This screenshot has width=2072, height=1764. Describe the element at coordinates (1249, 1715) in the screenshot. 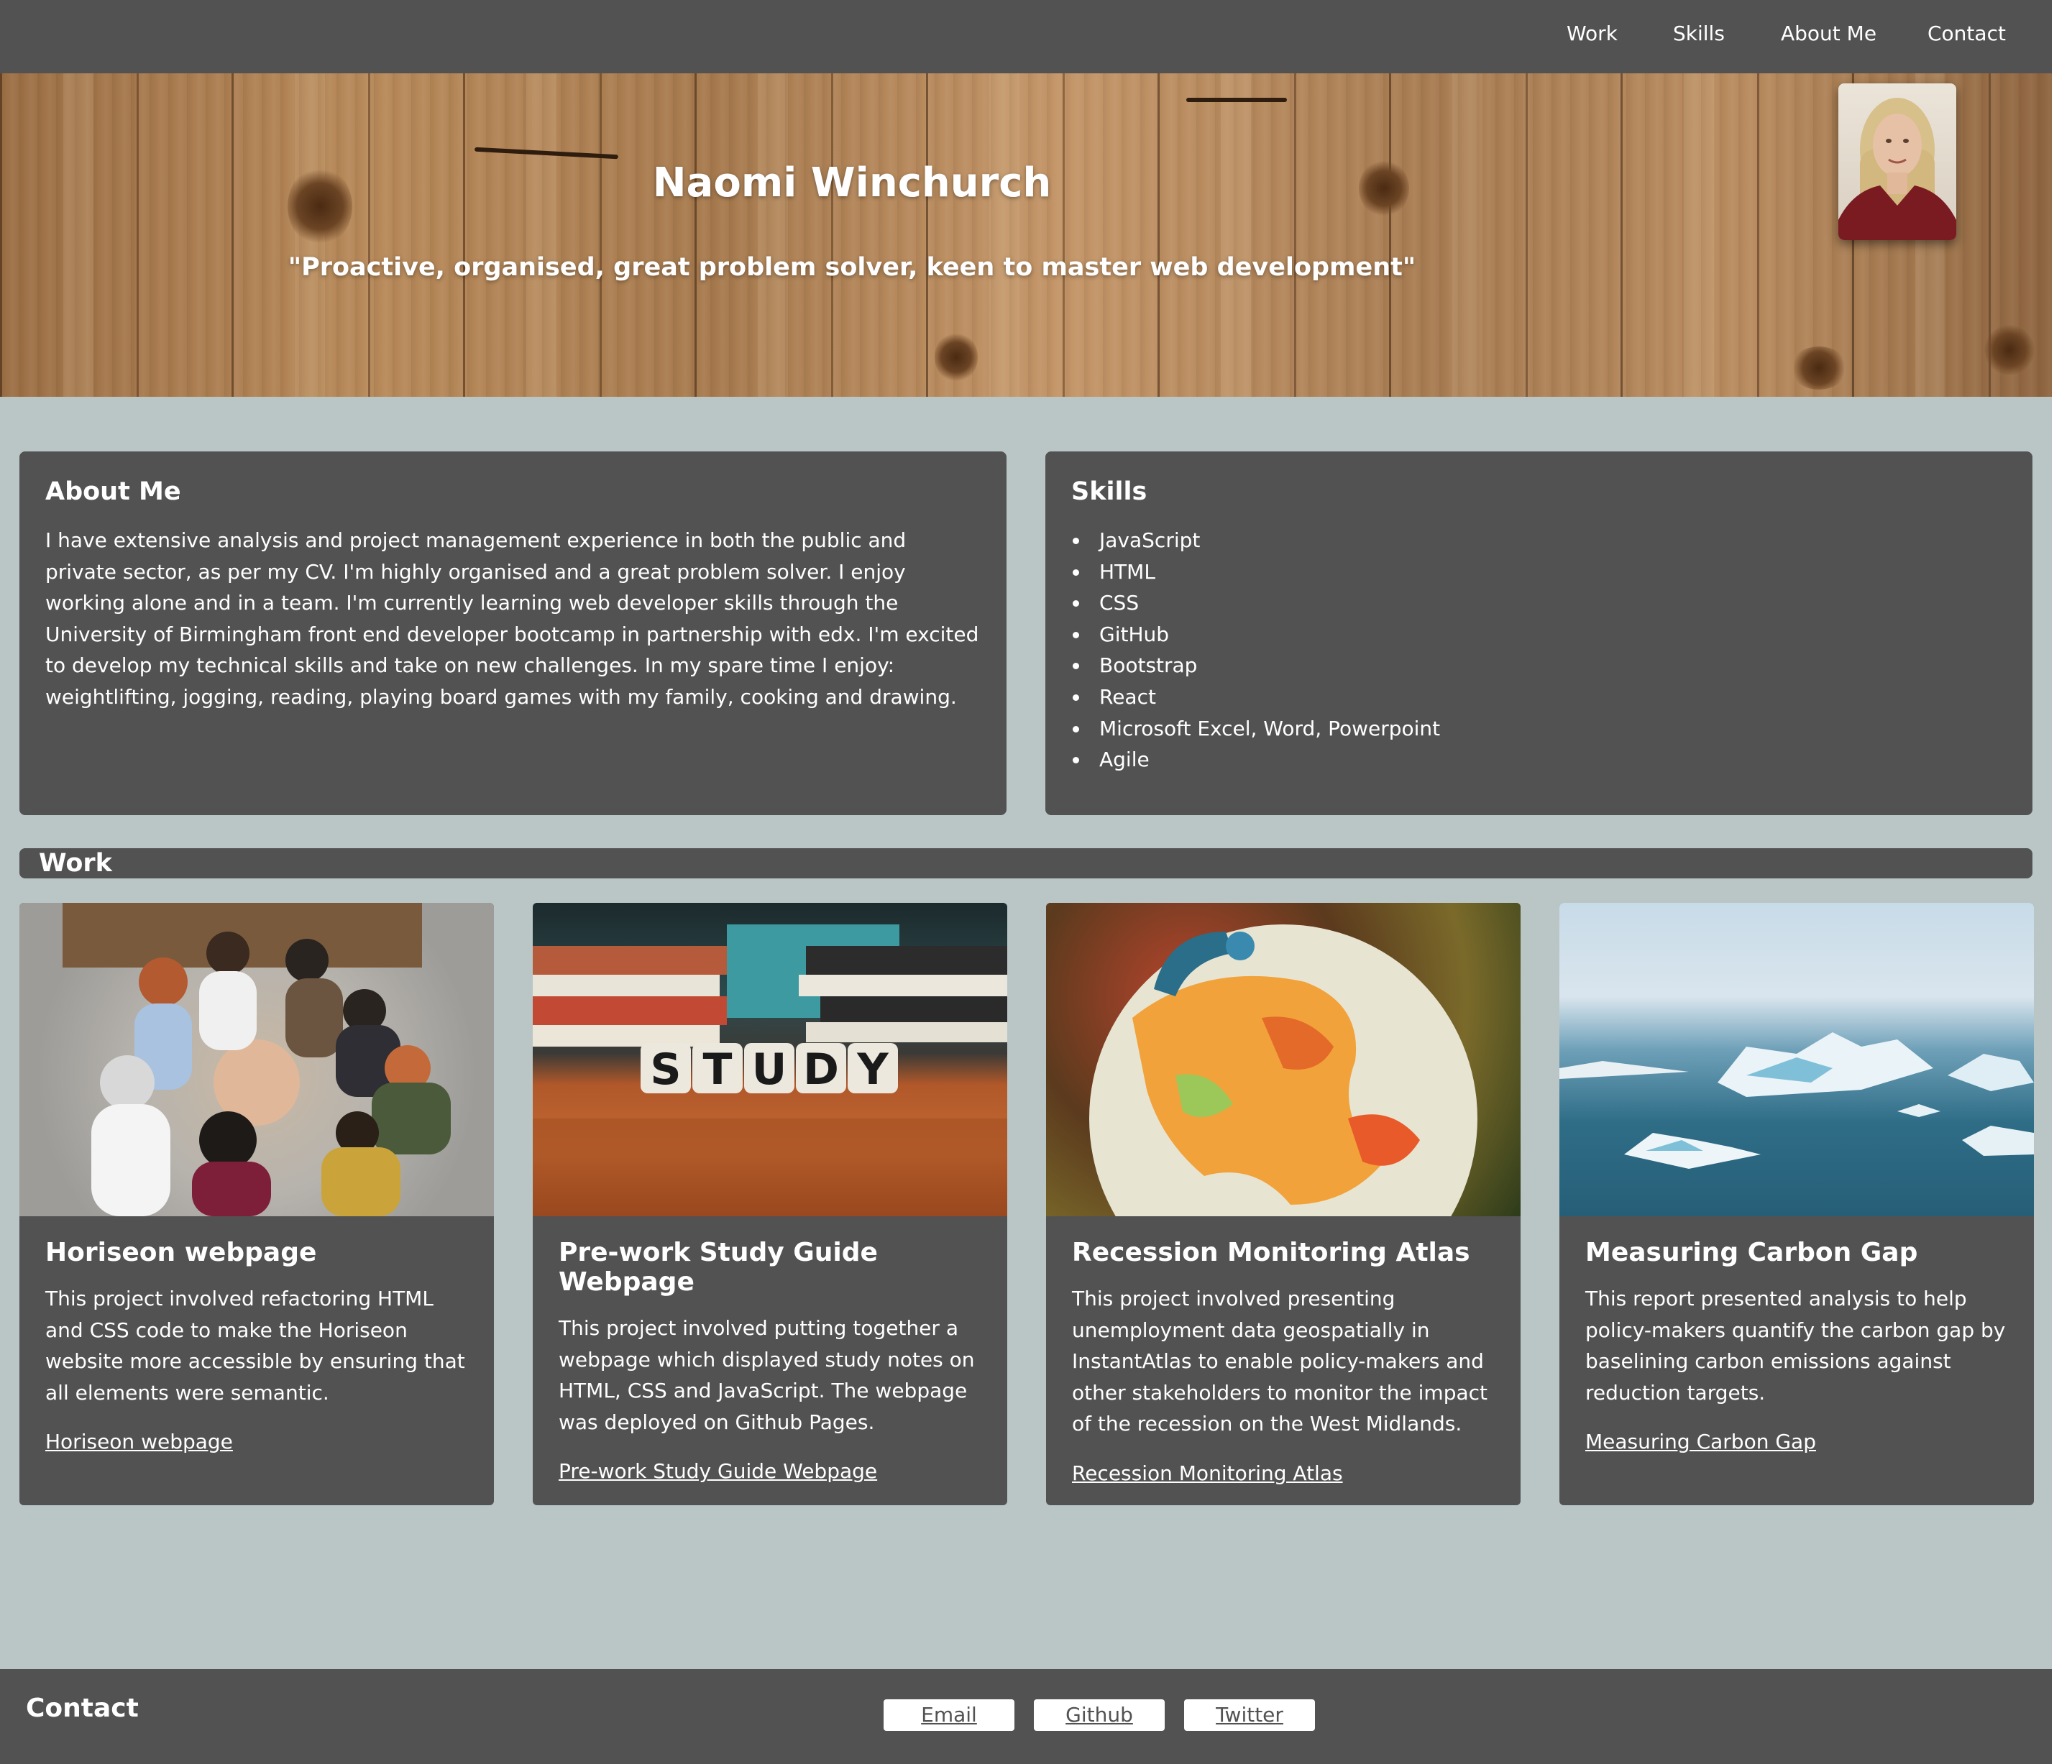

I see `twitter-button: Twitter` at that location.